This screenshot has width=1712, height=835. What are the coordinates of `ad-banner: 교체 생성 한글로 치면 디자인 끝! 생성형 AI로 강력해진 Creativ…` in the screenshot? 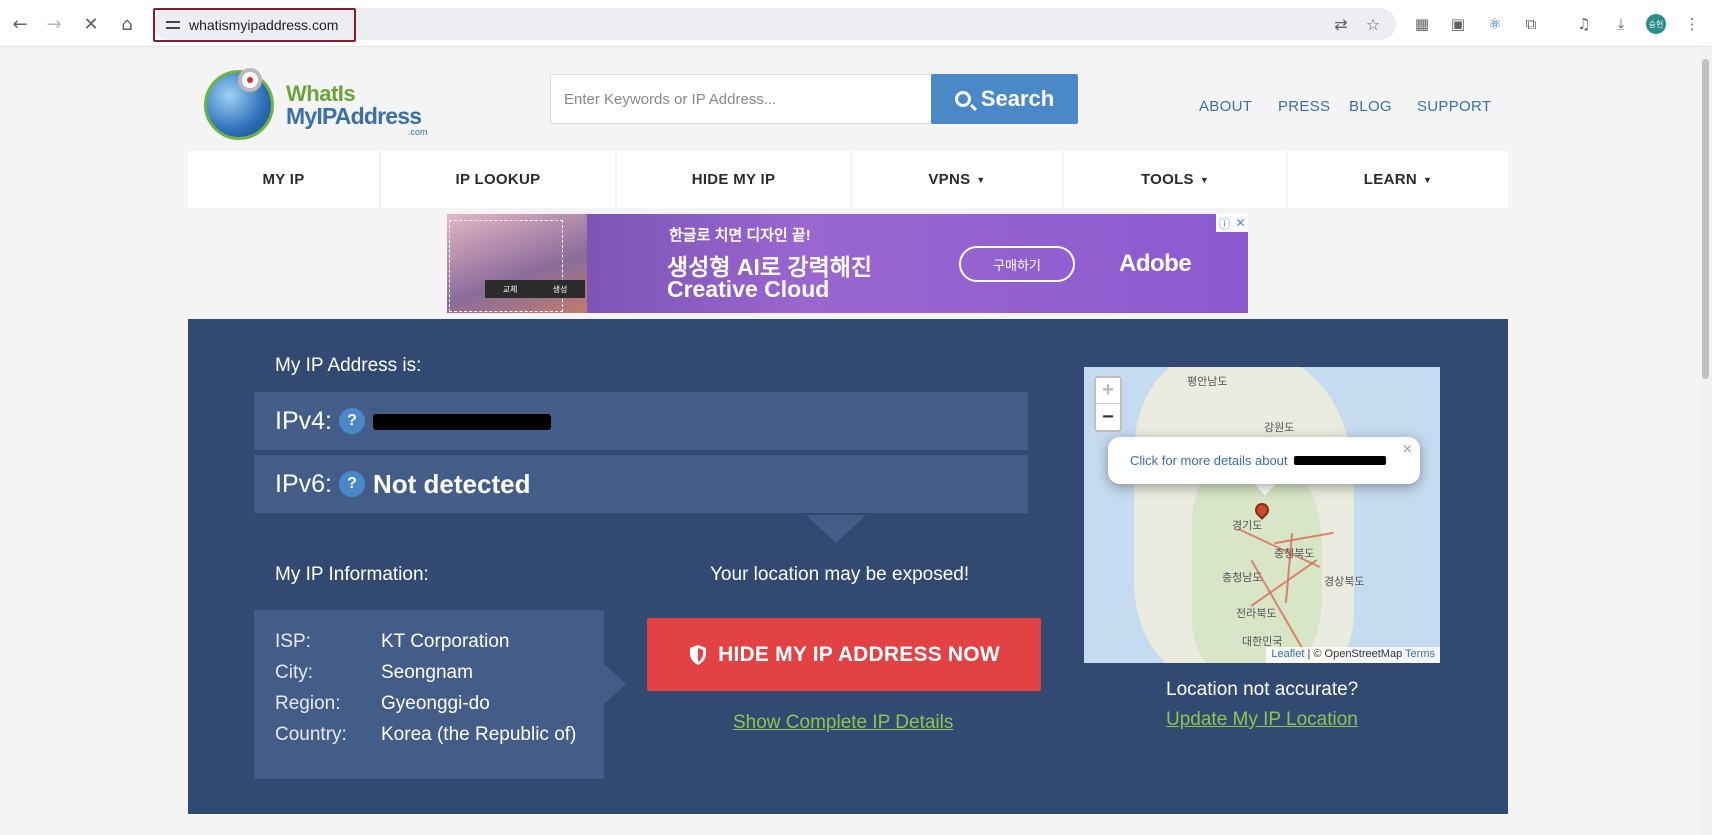 It's located at (847, 263).